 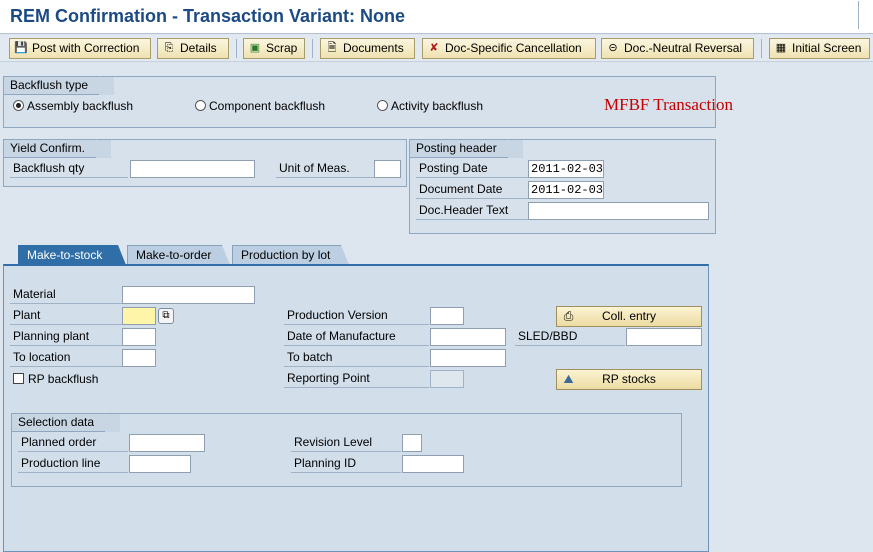 What do you see at coordinates (566, 190) in the screenshot?
I see `document-date-input: 2011-02-03` at bounding box center [566, 190].